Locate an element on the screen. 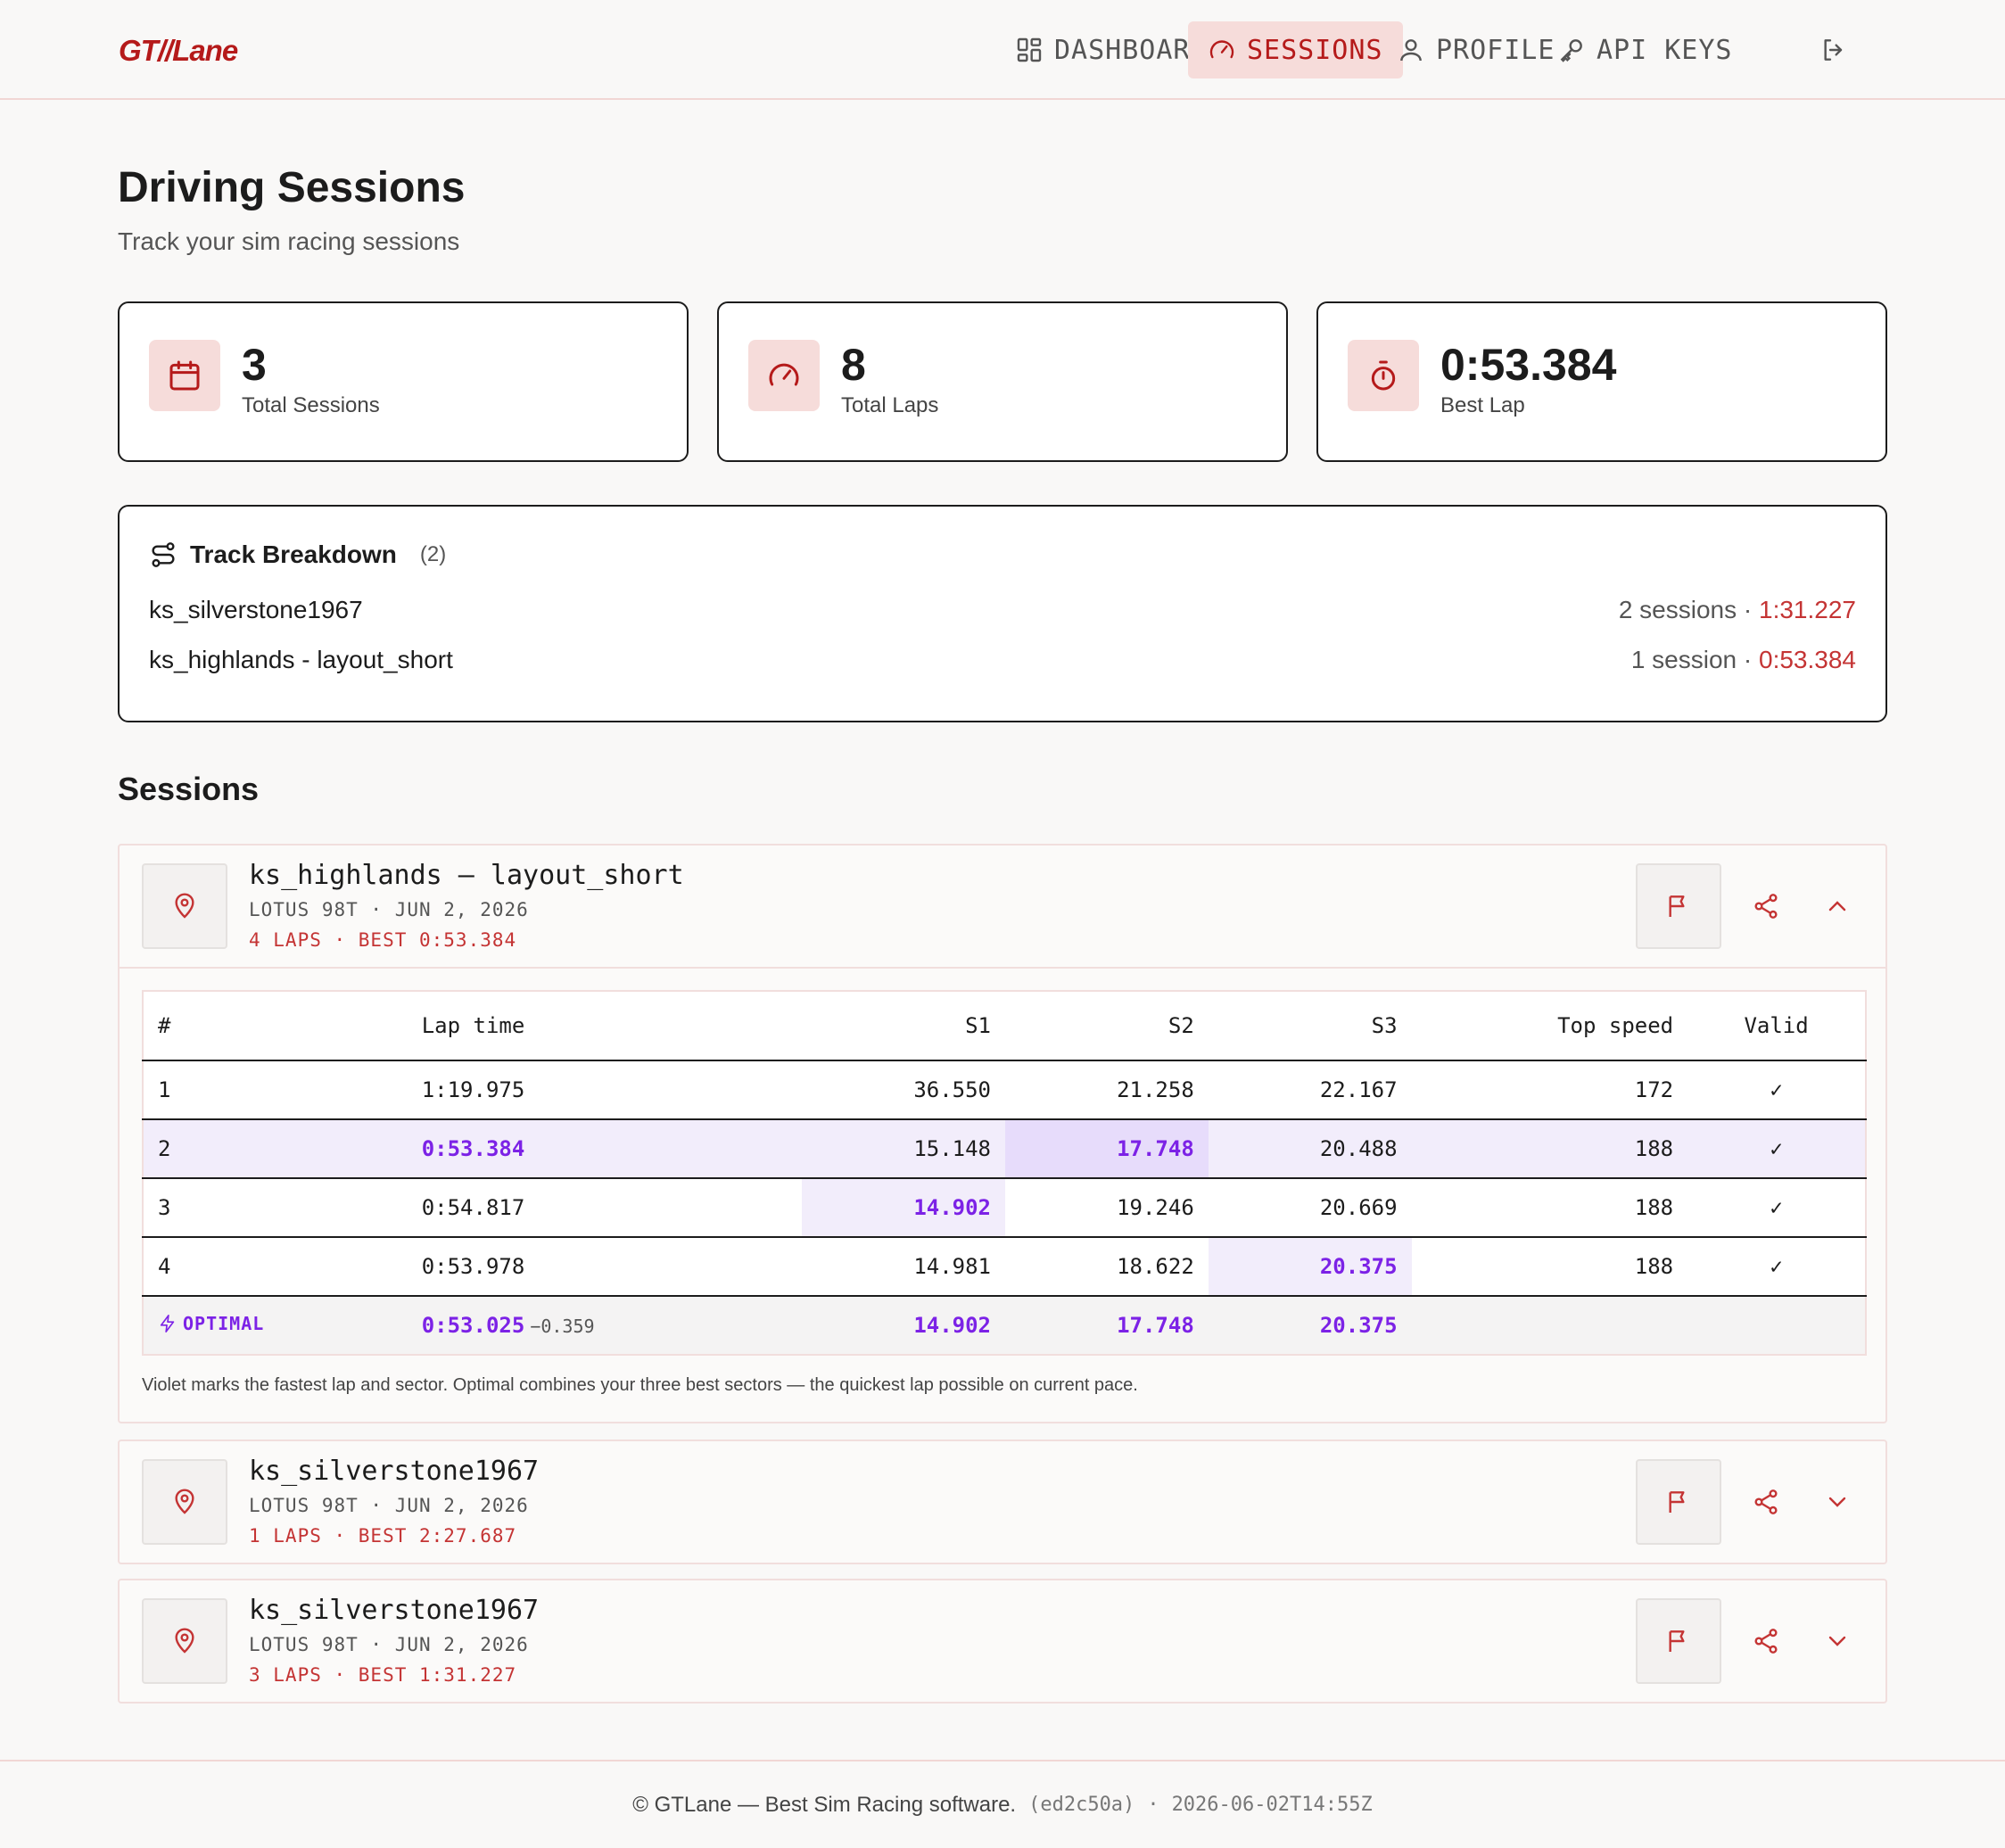  lap-num: 1 is located at coordinates (275, 1090).